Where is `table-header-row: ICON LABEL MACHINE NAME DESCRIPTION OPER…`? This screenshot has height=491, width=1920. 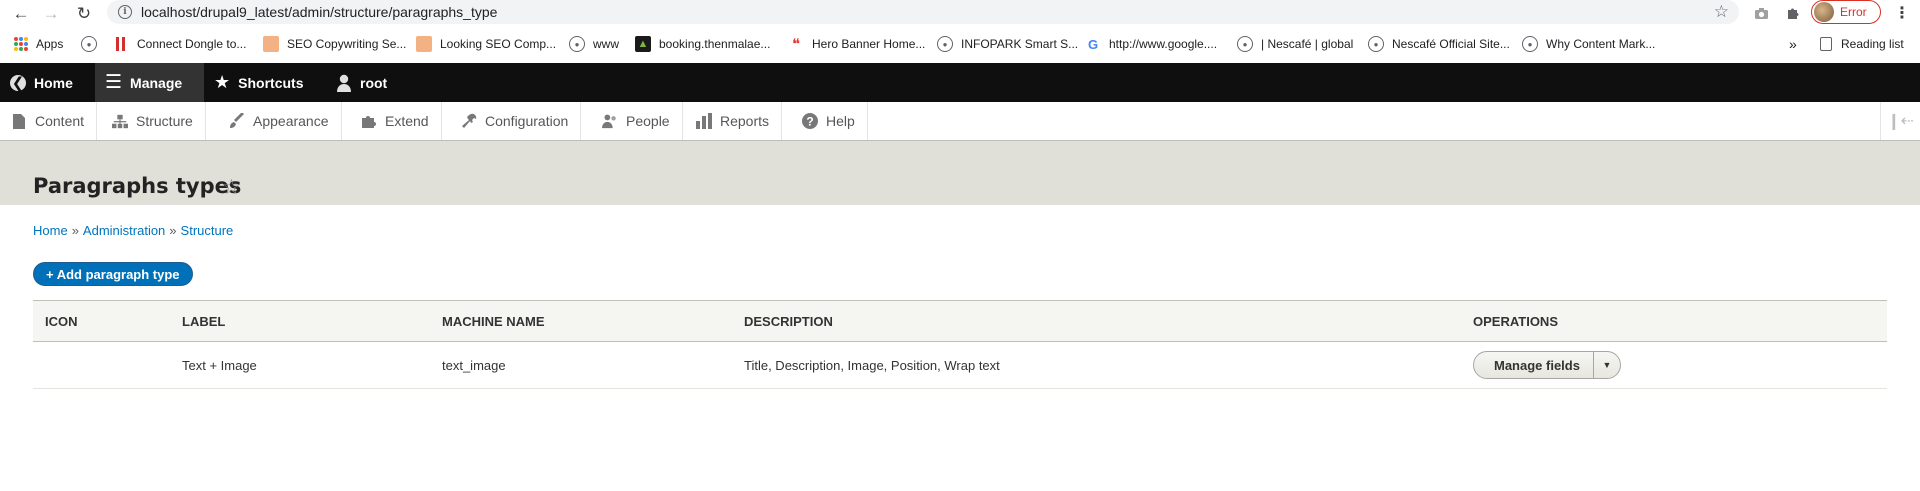
table-header-row: ICON LABEL MACHINE NAME DESCRIPTION OPER… is located at coordinates (960, 321).